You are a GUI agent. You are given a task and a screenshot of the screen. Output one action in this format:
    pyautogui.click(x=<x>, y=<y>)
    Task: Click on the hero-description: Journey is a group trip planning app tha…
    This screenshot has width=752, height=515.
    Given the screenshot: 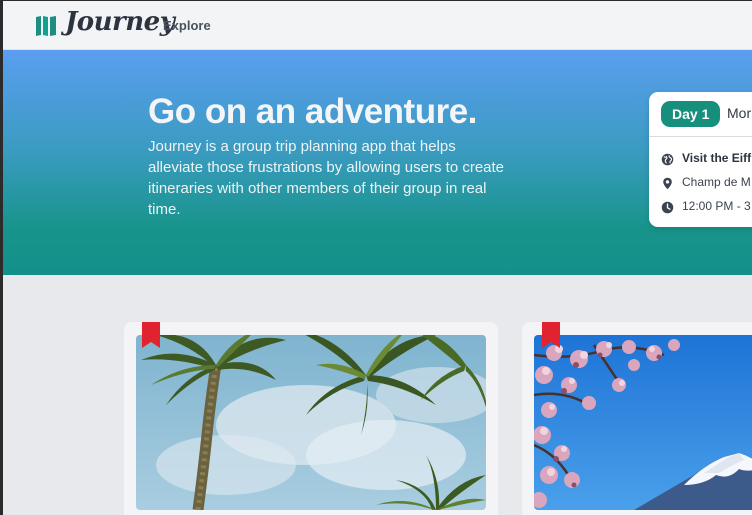 What is the action you would take?
    pyautogui.click(x=326, y=178)
    